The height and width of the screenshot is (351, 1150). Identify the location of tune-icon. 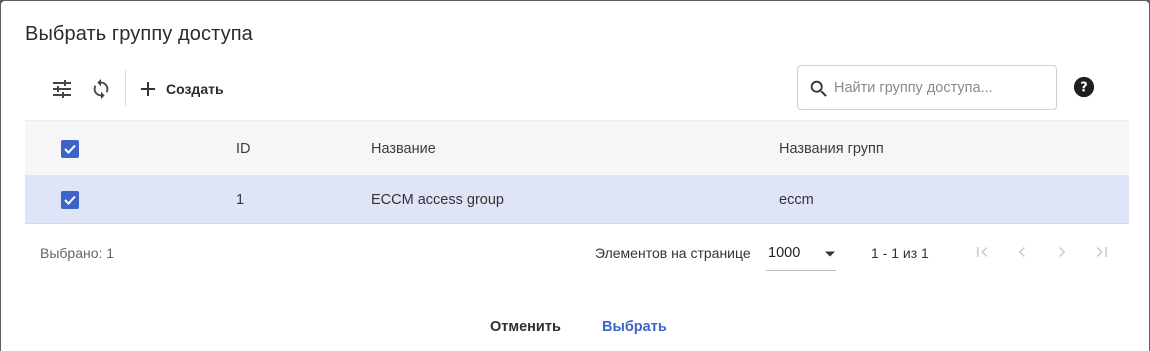
(62, 89).